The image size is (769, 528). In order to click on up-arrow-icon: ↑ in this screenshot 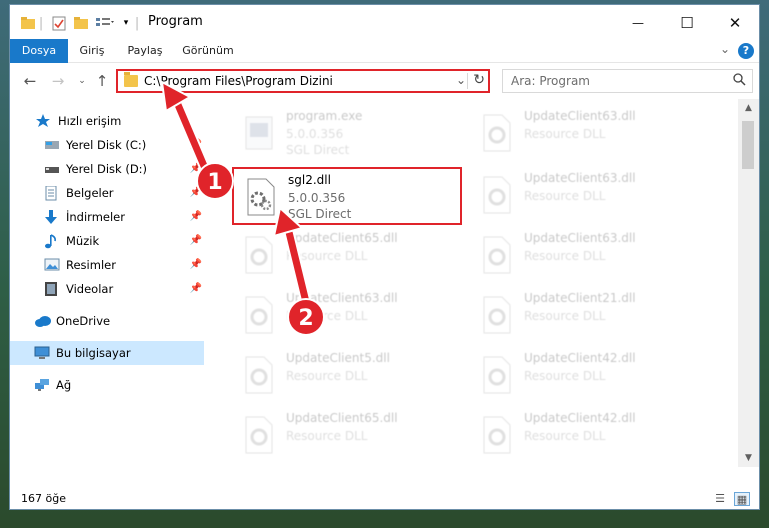, I will do `click(102, 81)`.